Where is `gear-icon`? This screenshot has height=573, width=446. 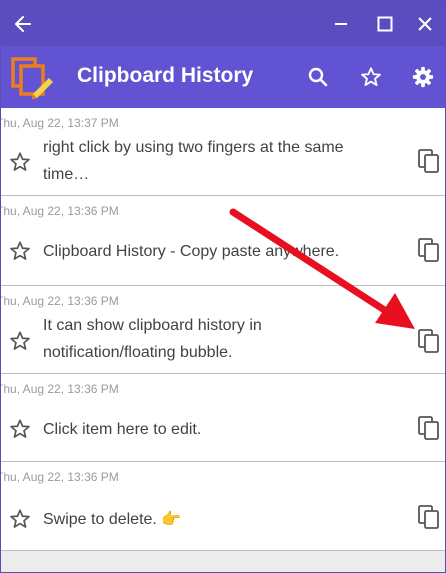 gear-icon is located at coordinates (423, 77).